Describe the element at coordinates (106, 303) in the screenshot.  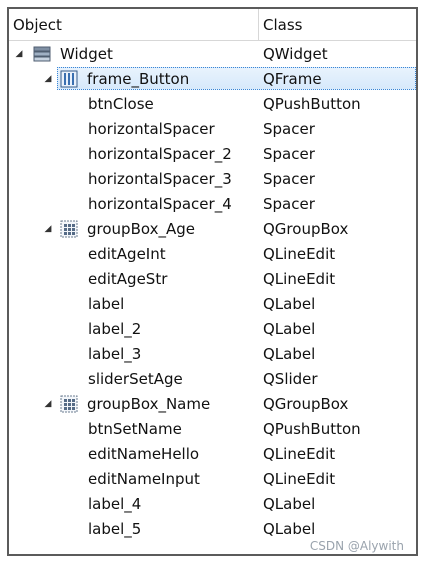
I see `object-name: label` at that location.